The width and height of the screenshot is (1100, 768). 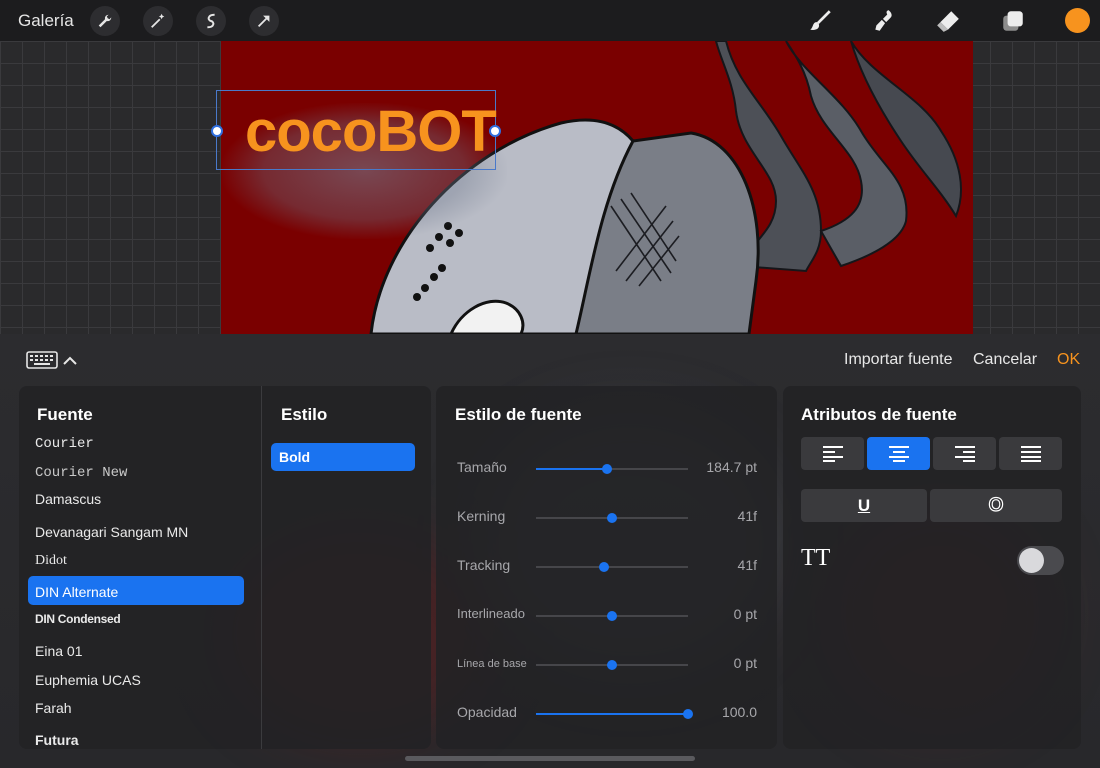 I want to click on font-item-devanagari-sangam-mn: Devanagari Sangam MN, so click(x=111, y=532).